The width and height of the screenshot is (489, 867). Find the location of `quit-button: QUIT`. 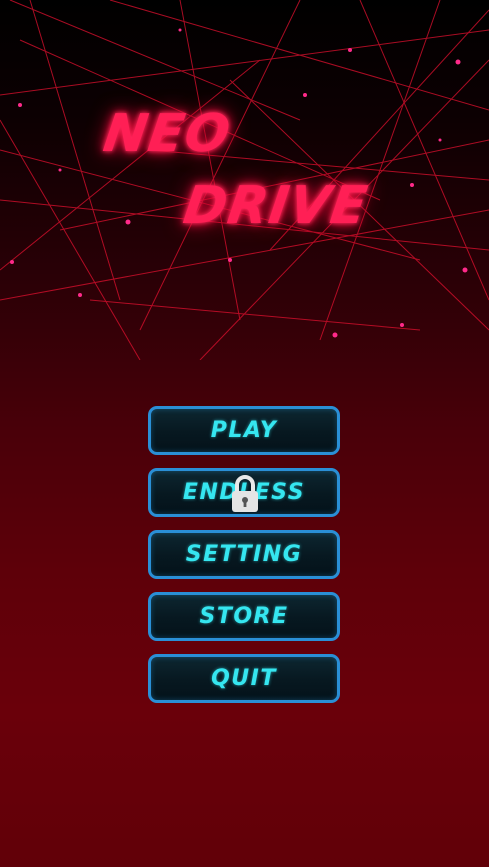

quit-button: QUIT is located at coordinates (244, 678).